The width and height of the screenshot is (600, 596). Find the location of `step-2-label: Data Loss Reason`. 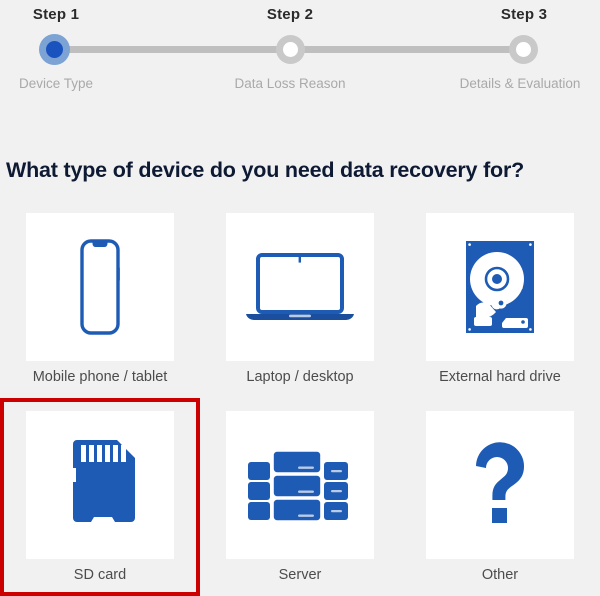

step-2-label: Data Loss Reason is located at coordinates (290, 83).